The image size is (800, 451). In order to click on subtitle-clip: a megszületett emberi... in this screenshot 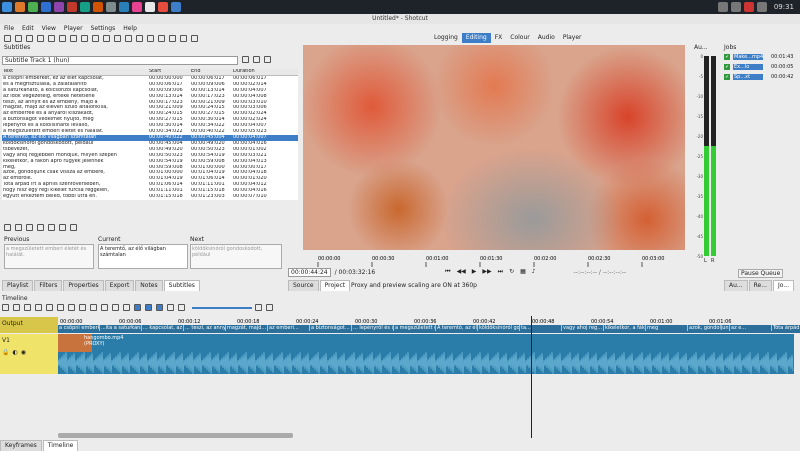, I will do `click(415, 328)`.